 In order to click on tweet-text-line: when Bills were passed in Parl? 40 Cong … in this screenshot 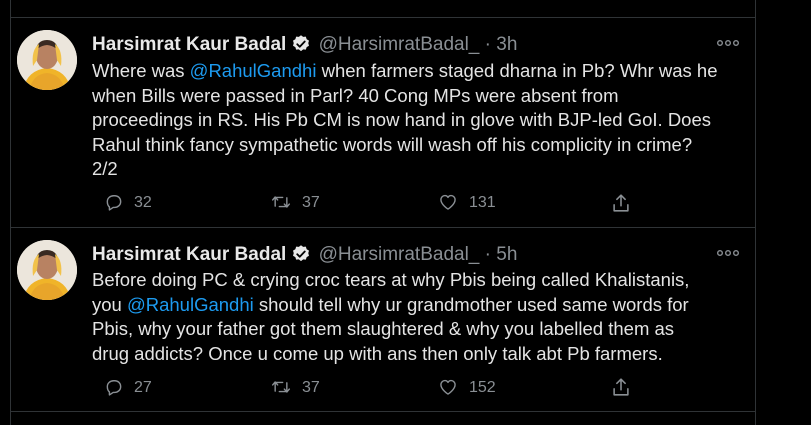, I will do `click(355, 95)`.